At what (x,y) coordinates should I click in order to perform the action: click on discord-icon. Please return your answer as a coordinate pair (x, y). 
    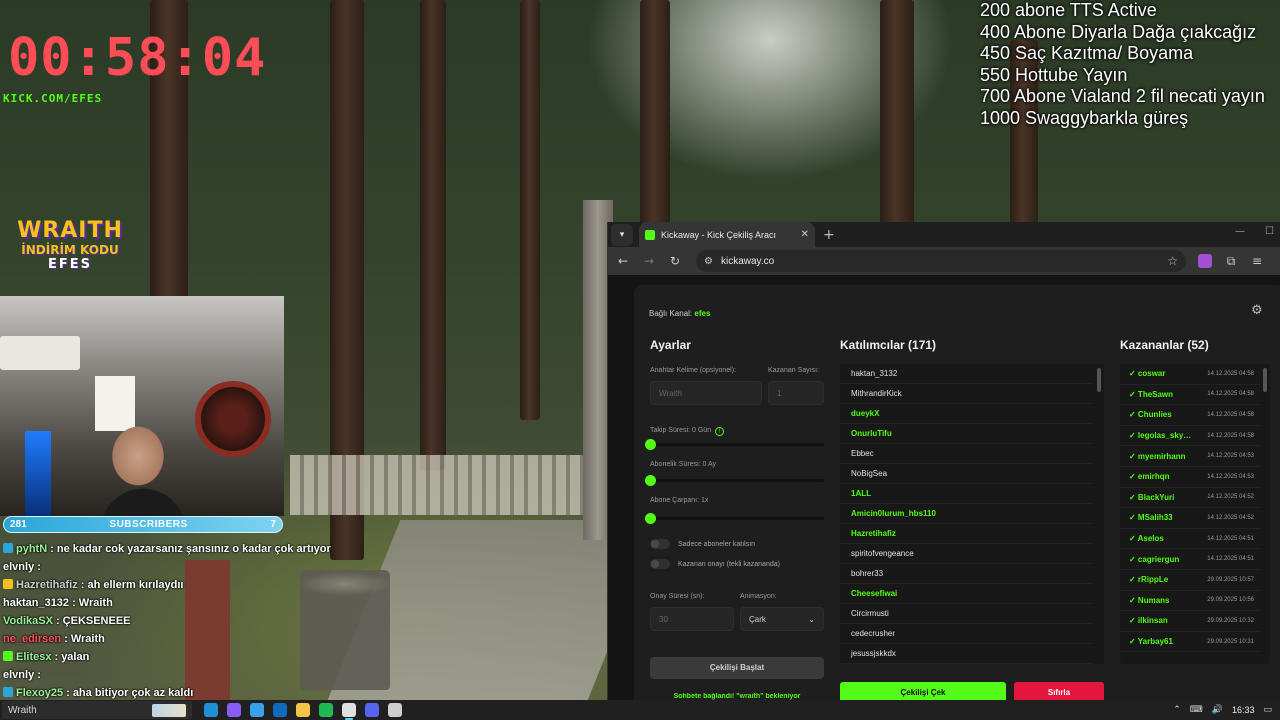
    Looking at the image, I should click on (372, 710).